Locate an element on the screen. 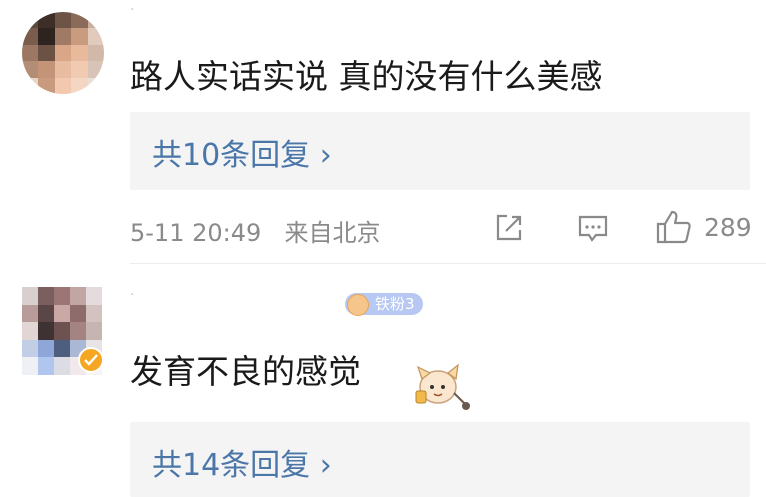 This screenshot has width=766, height=497. comment-bubble-icon is located at coordinates (593, 229).